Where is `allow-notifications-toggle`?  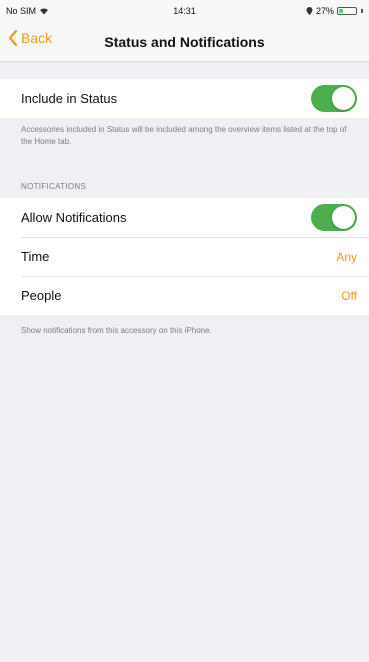 allow-notifications-toggle is located at coordinates (334, 217).